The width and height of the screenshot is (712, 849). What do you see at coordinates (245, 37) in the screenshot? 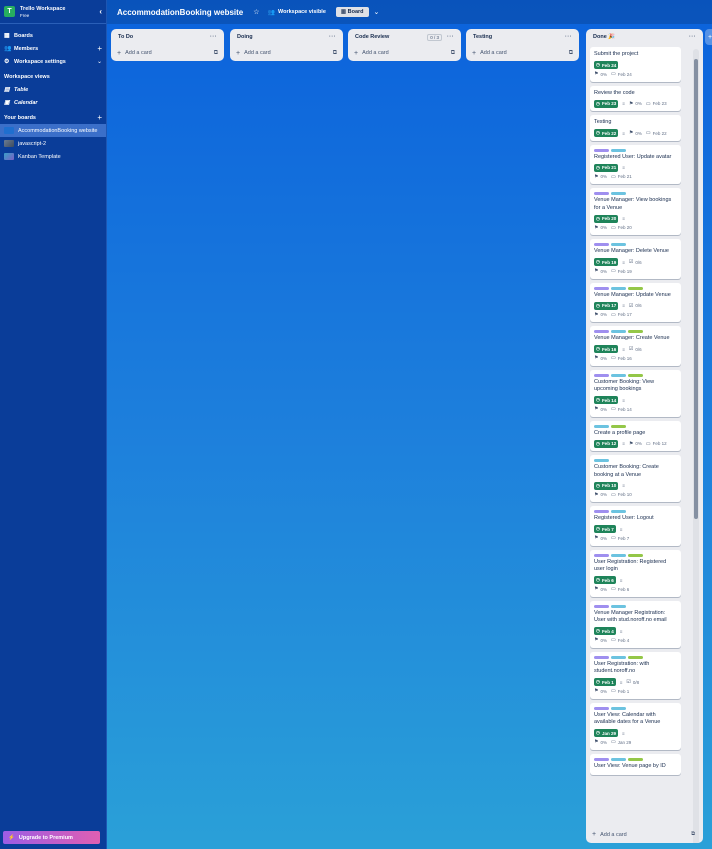
I see `list-title: Doing` at bounding box center [245, 37].